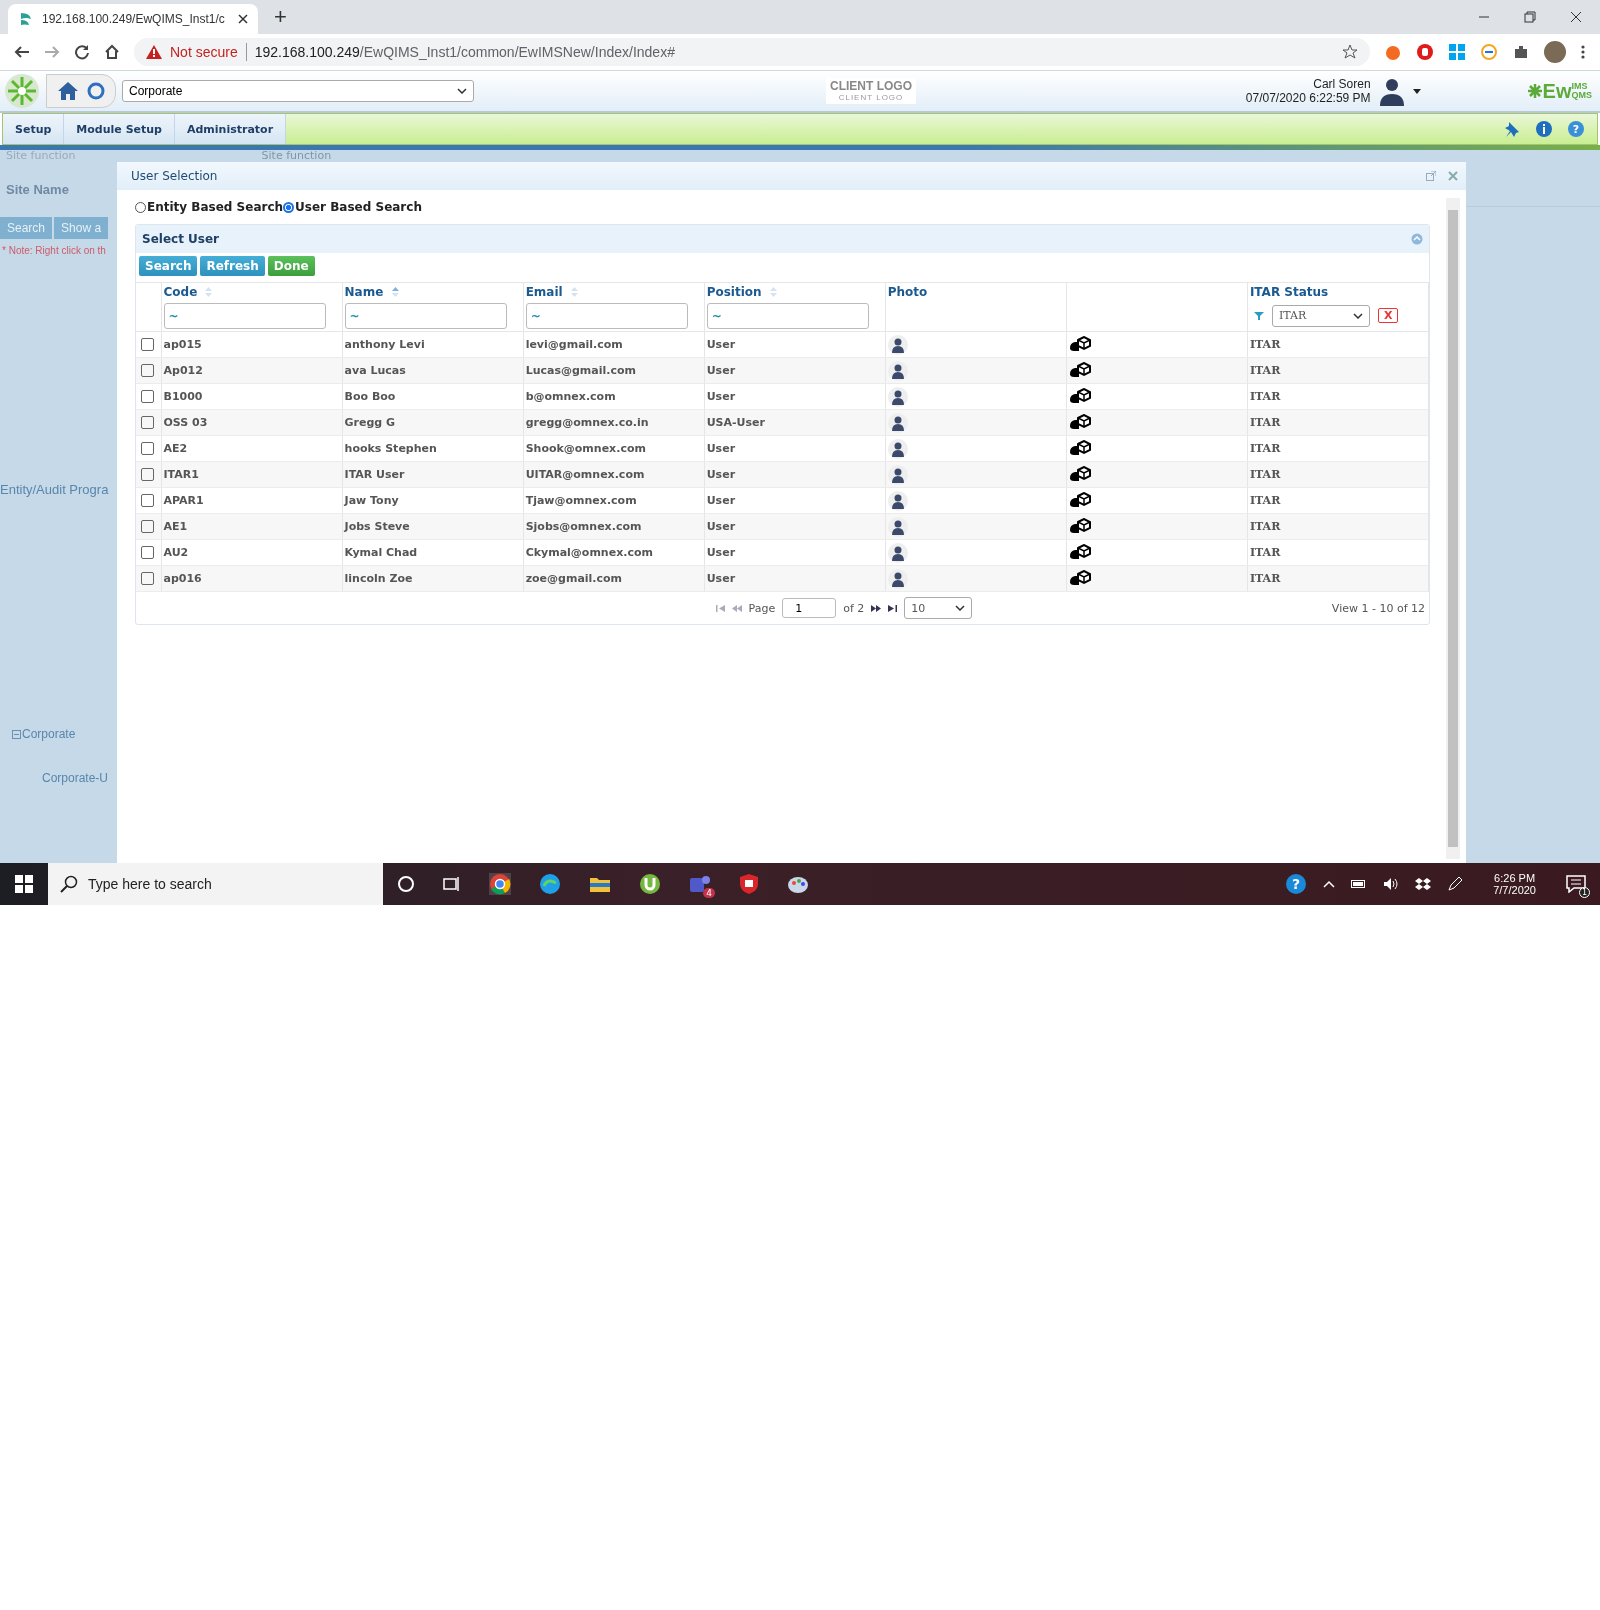 The width and height of the screenshot is (1600, 1610). What do you see at coordinates (893, 608) in the screenshot?
I see `last-page-icon` at bounding box center [893, 608].